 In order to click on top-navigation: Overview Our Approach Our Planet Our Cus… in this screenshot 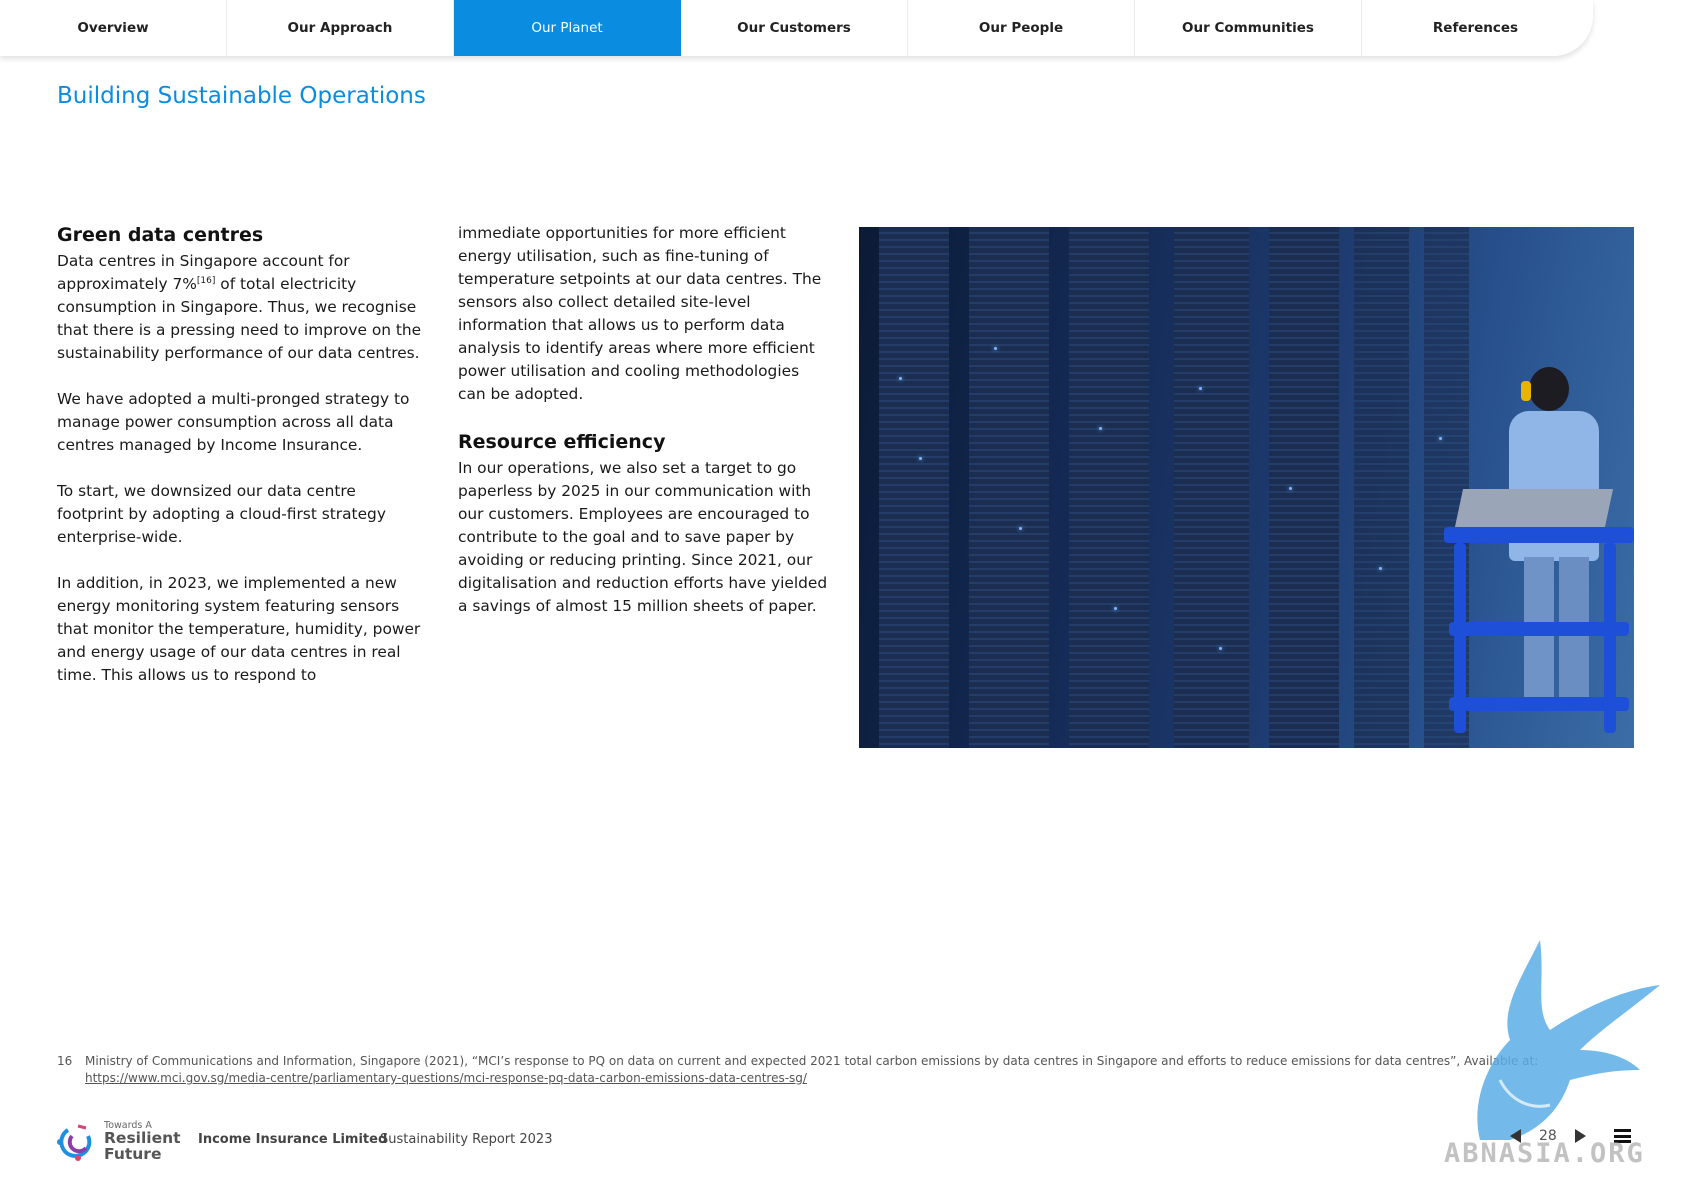, I will do `click(796, 28)`.